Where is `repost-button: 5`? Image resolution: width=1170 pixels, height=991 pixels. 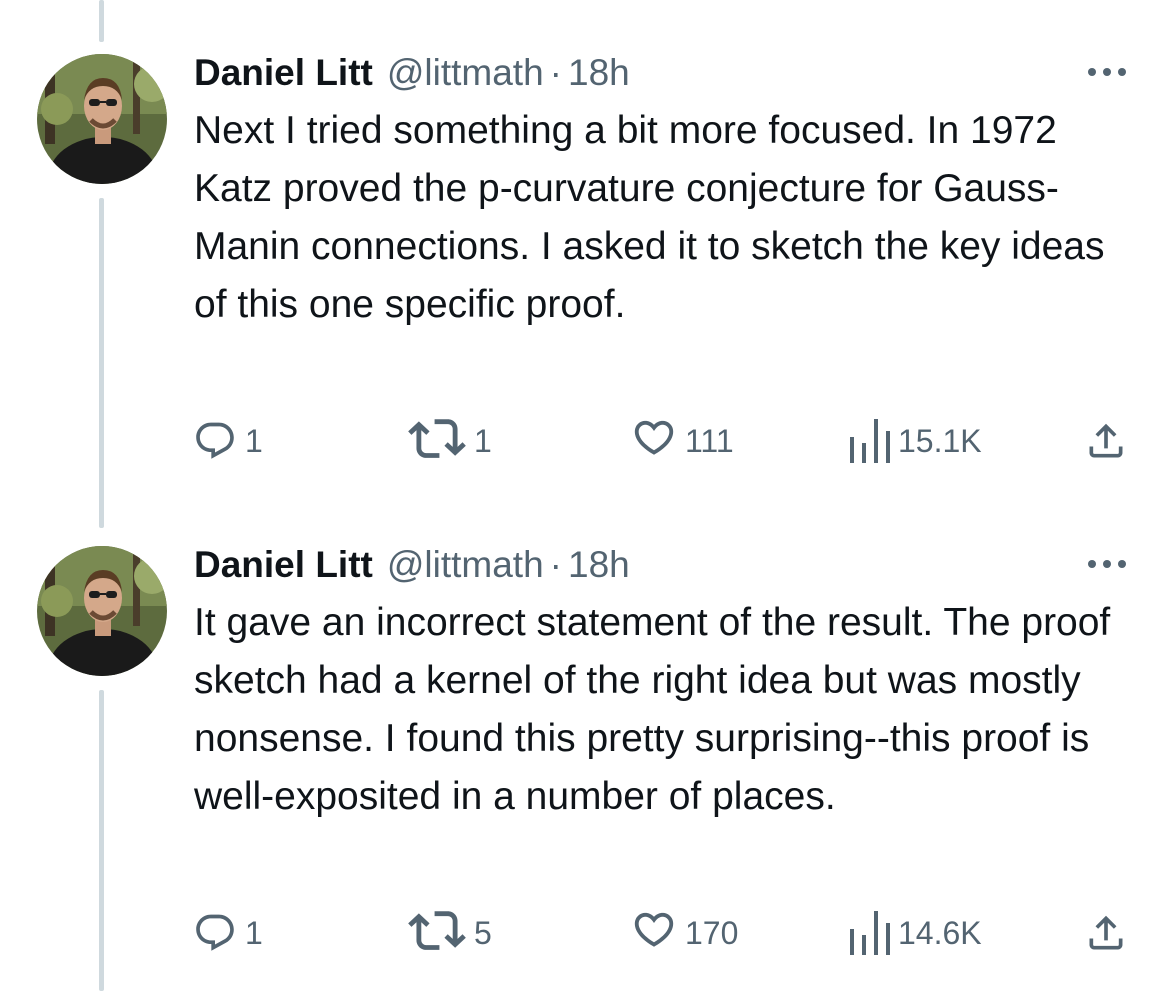 repost-button: 5 is located at coordinates (450, 933).